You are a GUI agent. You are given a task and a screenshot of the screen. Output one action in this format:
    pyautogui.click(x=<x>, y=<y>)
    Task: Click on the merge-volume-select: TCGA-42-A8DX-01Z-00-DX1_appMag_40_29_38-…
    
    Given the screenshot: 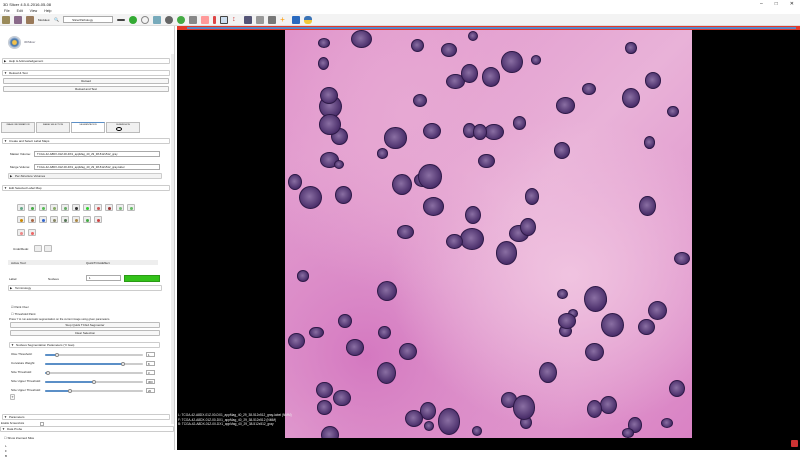 What is the action you would take?
    pyautogui.click(x=97, y=167)
    